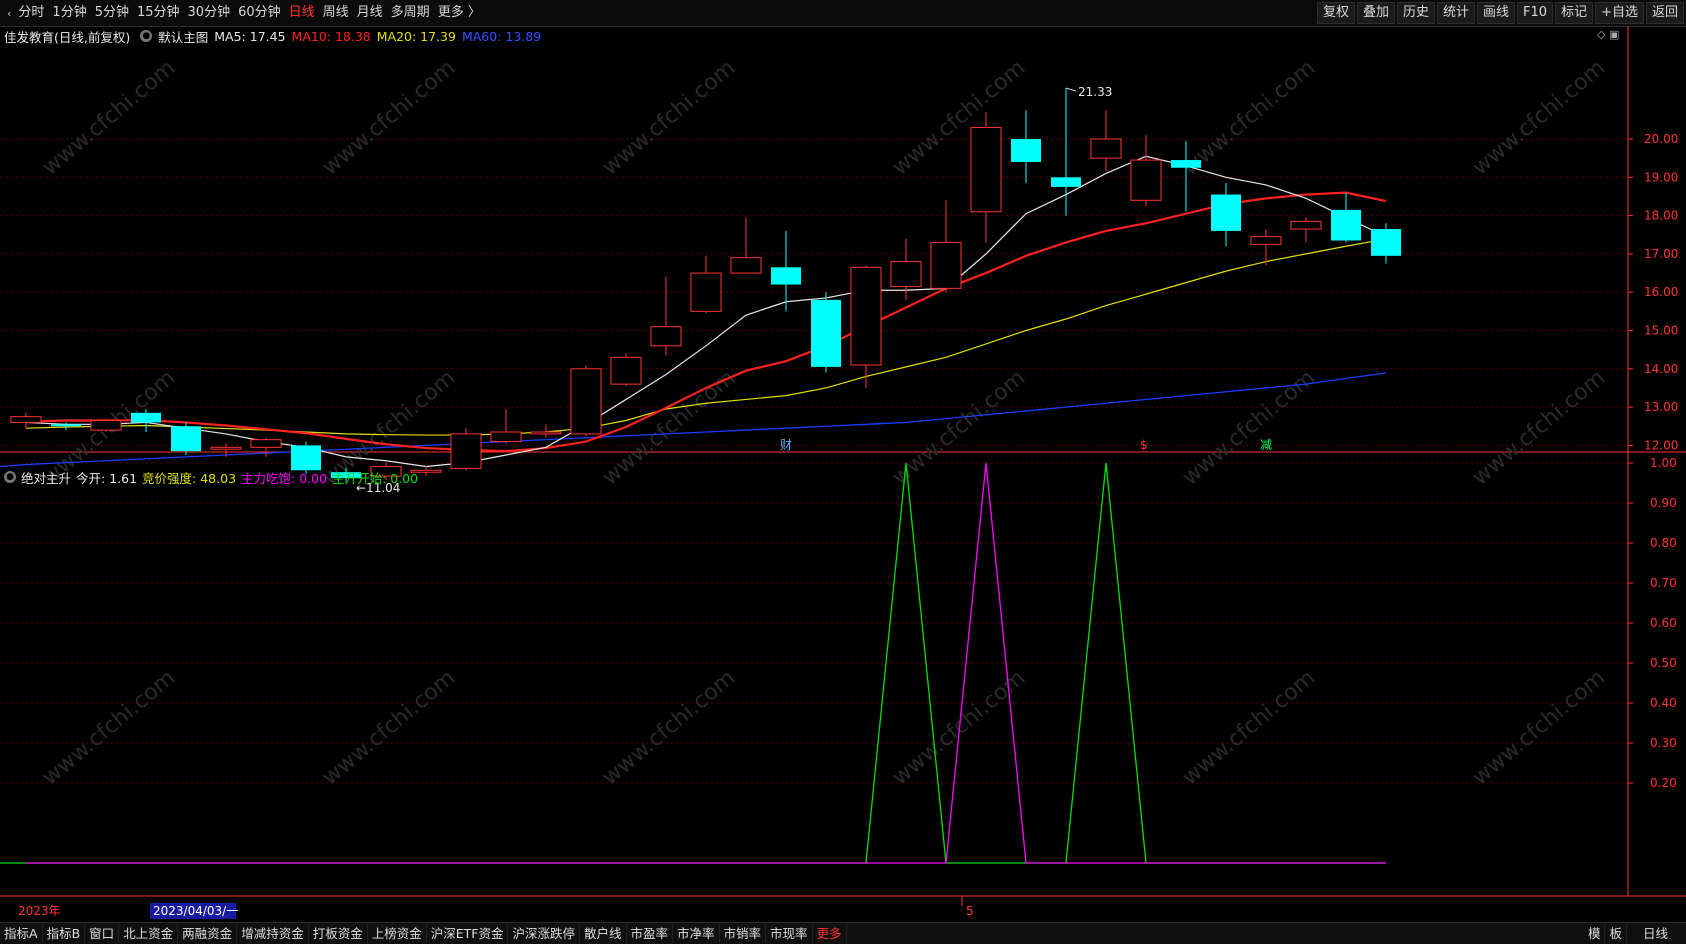  Describe the element at coordinates (259, 13) in the screenshot. I see `tab-60min: 60分钟` at that location.